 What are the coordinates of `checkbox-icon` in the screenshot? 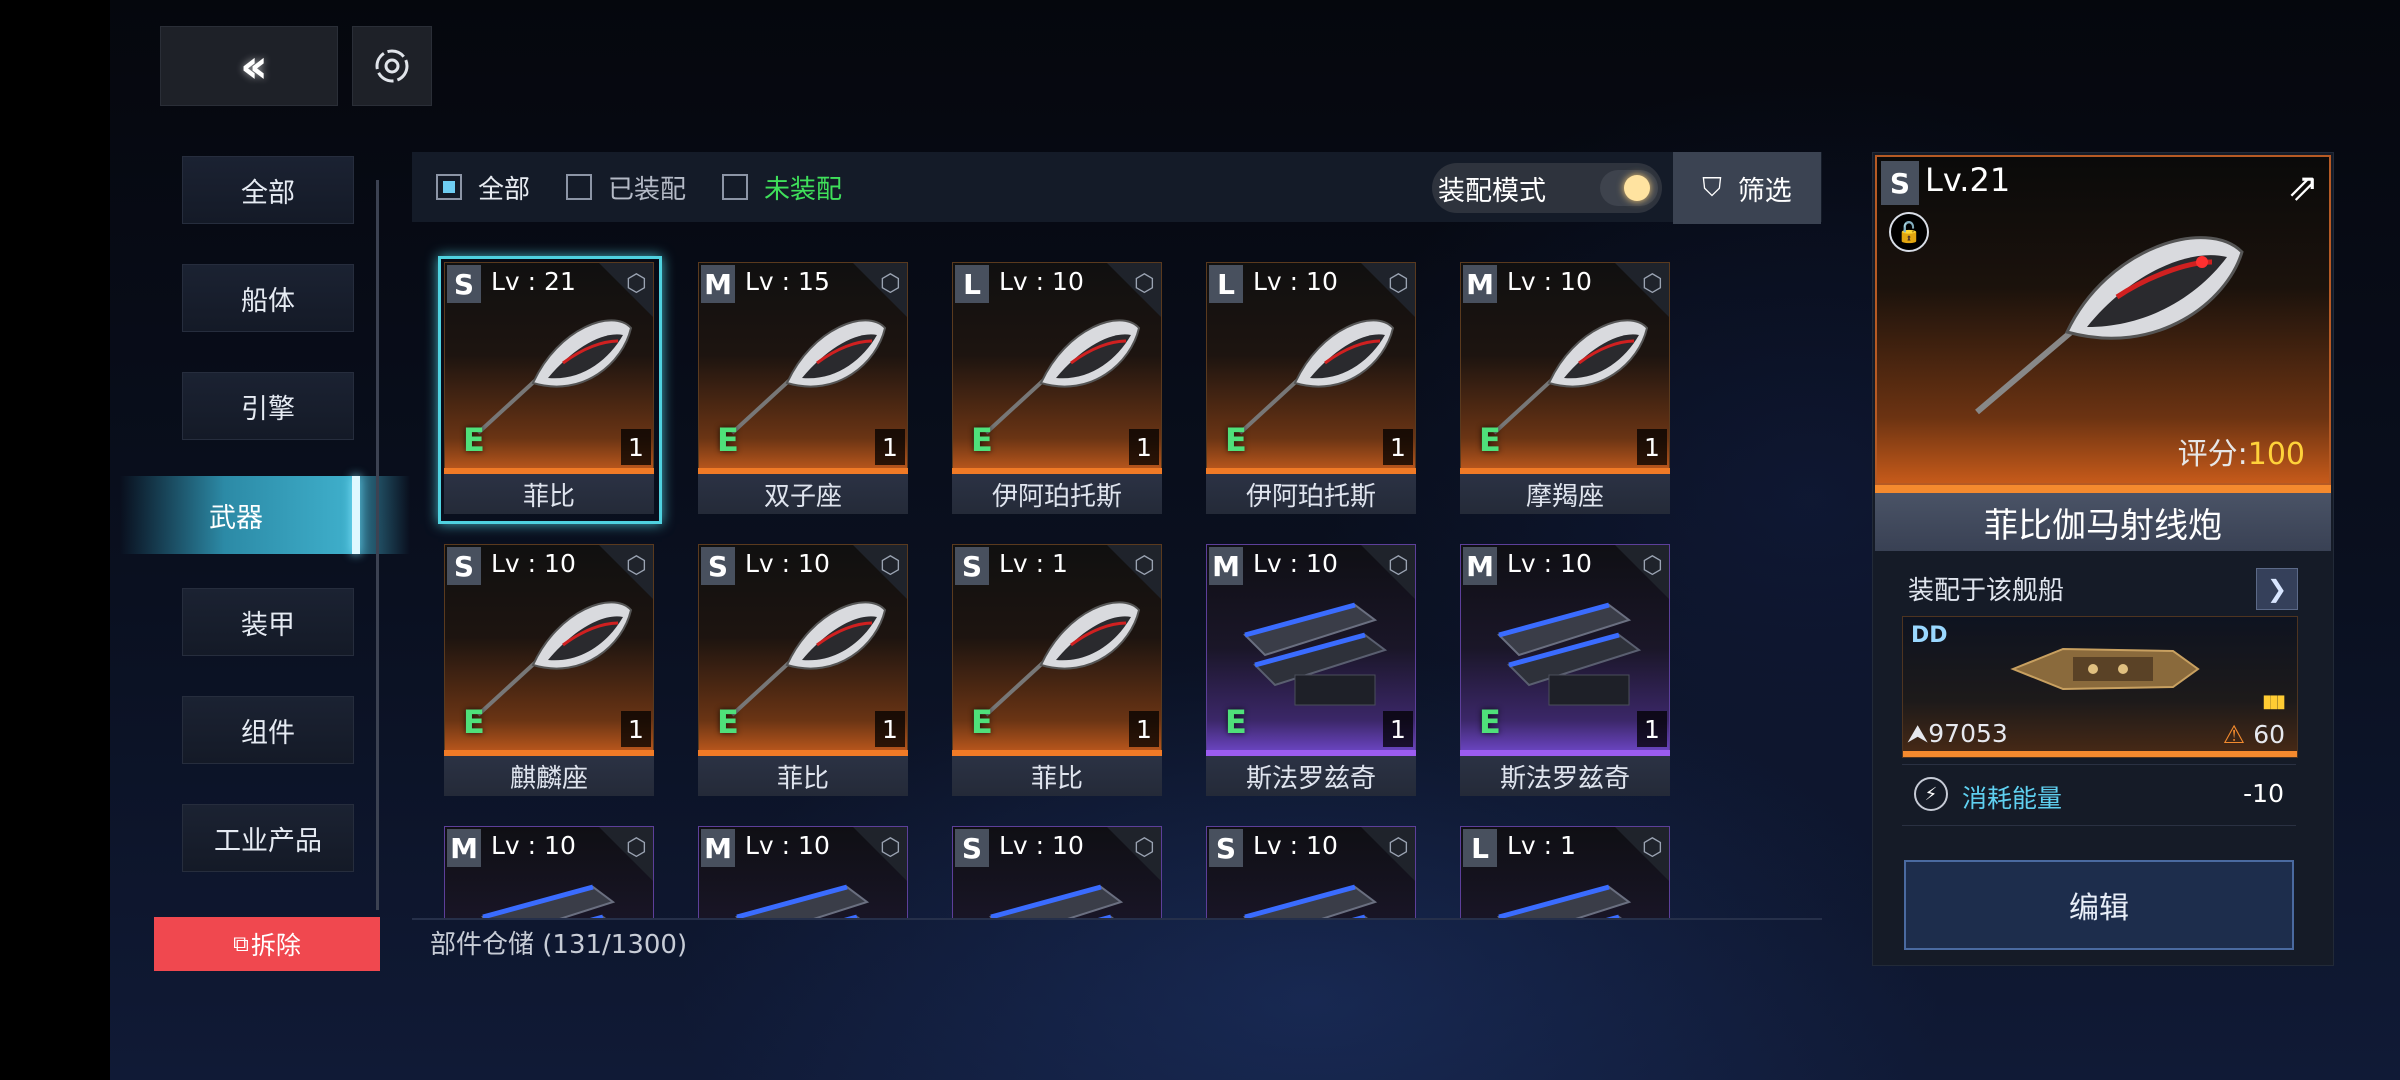 It's located at (579, 187).